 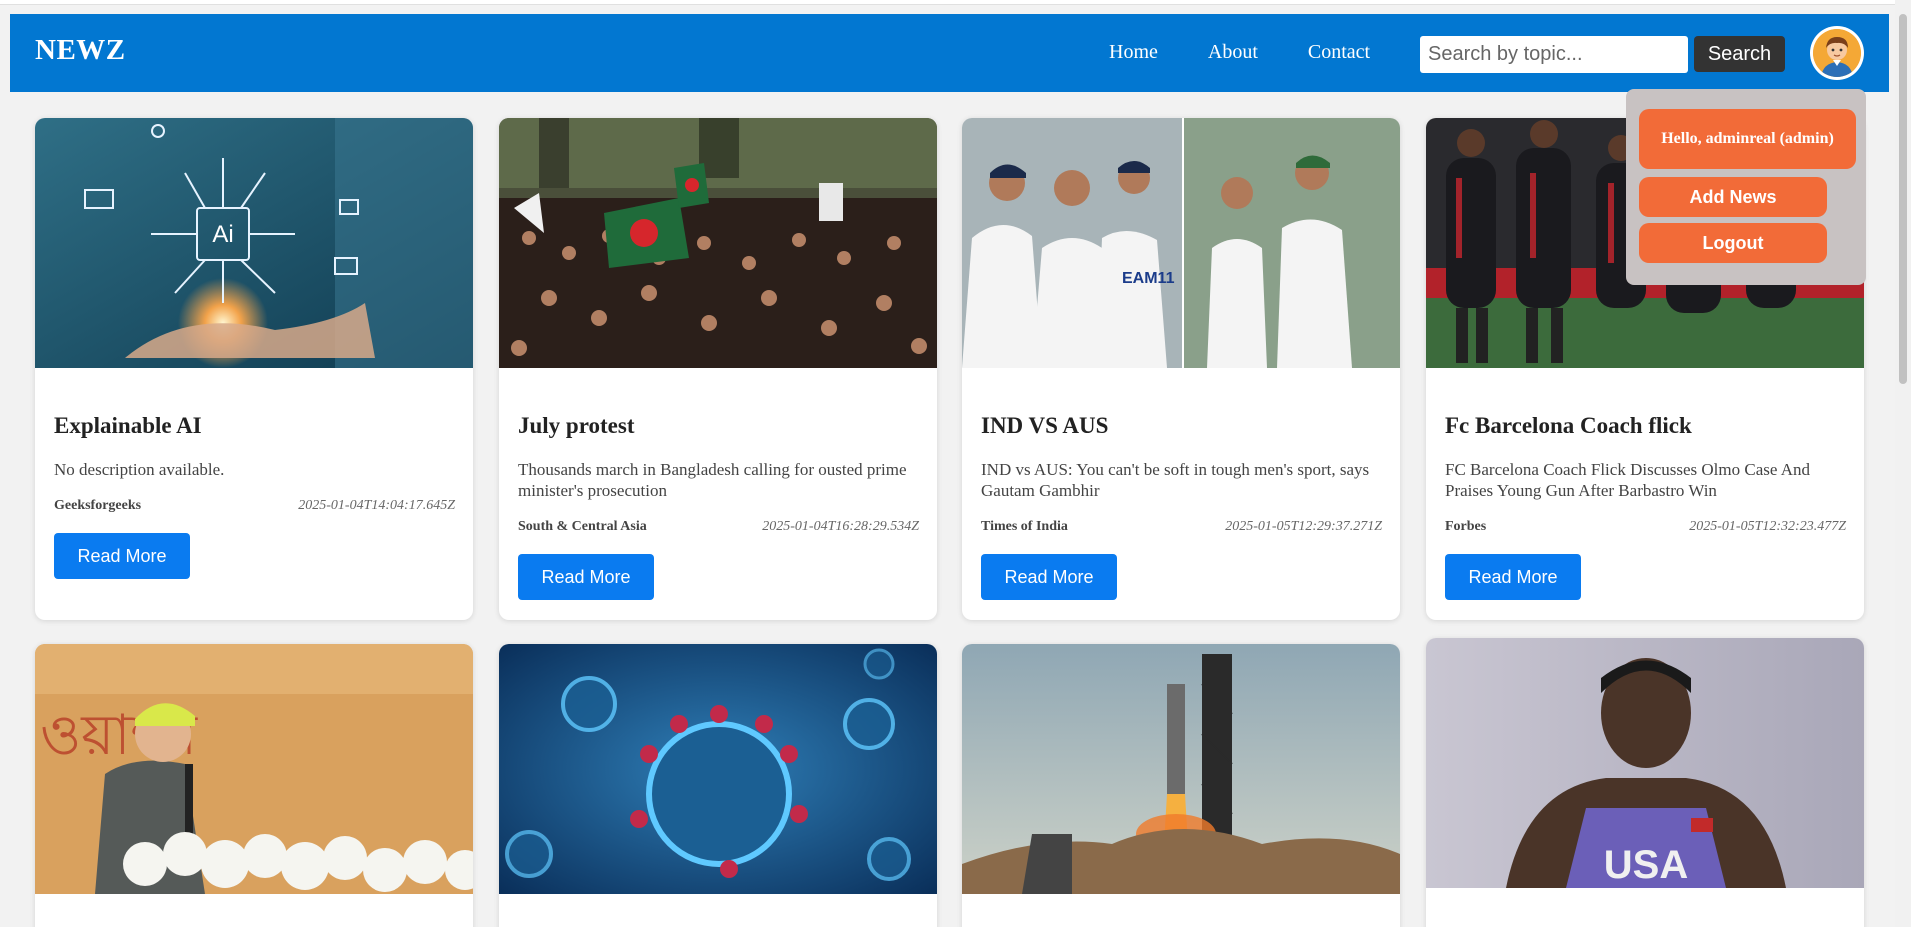 I want to click on virus-photo, so click(x=718, y=769).